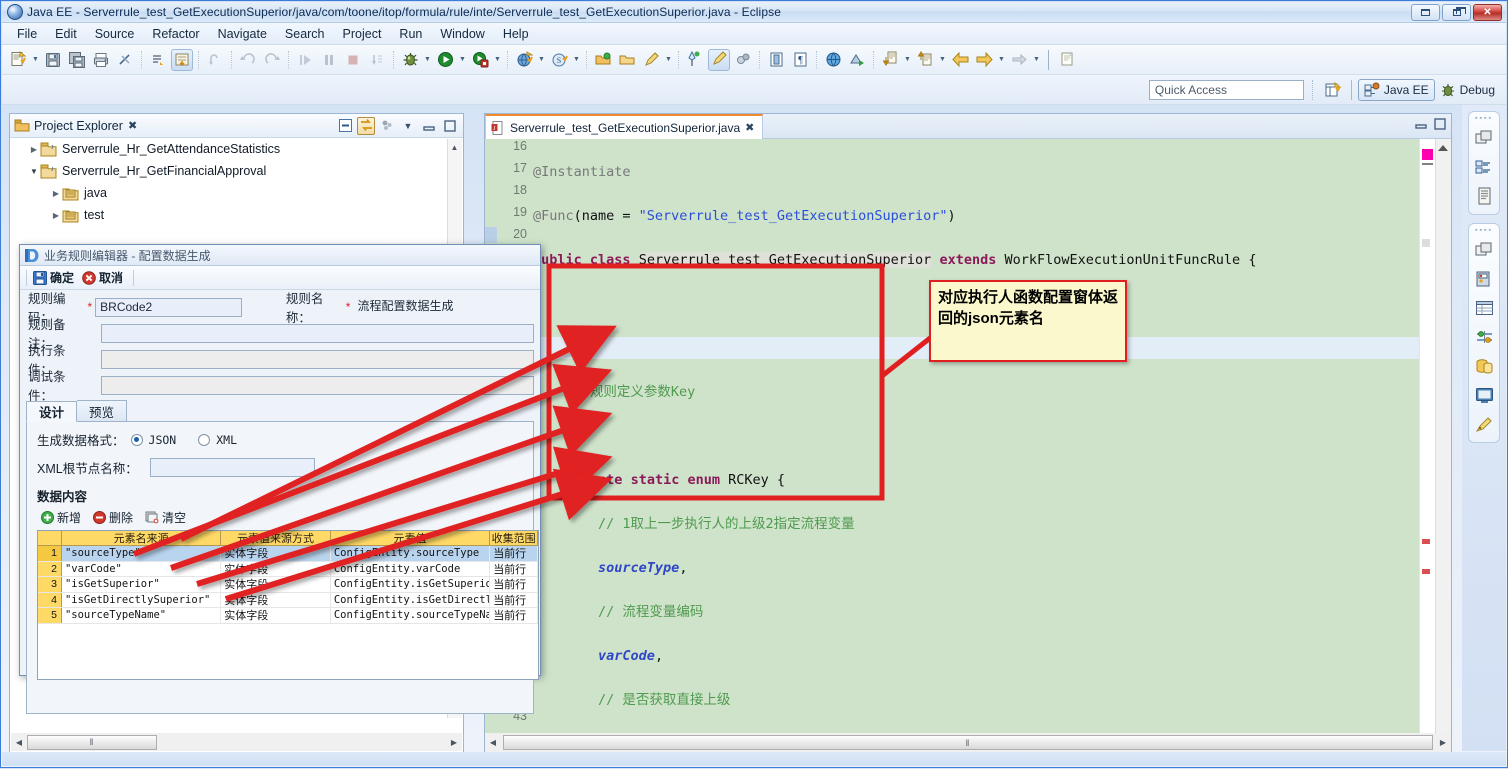  Describe the element at coordinates (984, 60) in the screenshot. I see `forward-icon` at that location.